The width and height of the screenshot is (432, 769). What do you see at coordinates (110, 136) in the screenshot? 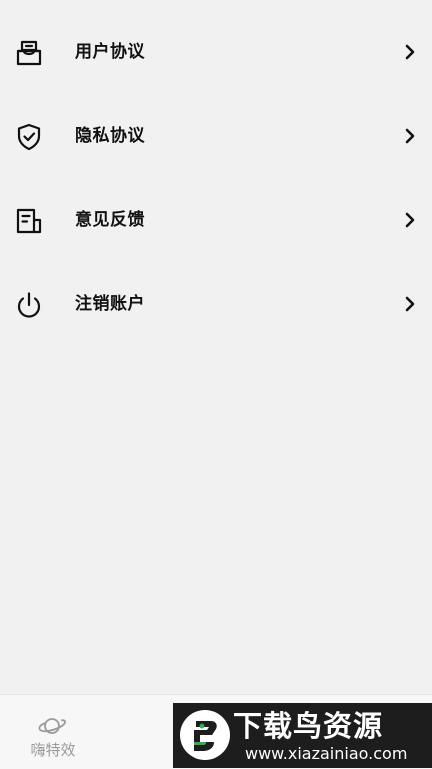
I see `menu-item-label: 隐私协议` at bounding box center [110, 136].